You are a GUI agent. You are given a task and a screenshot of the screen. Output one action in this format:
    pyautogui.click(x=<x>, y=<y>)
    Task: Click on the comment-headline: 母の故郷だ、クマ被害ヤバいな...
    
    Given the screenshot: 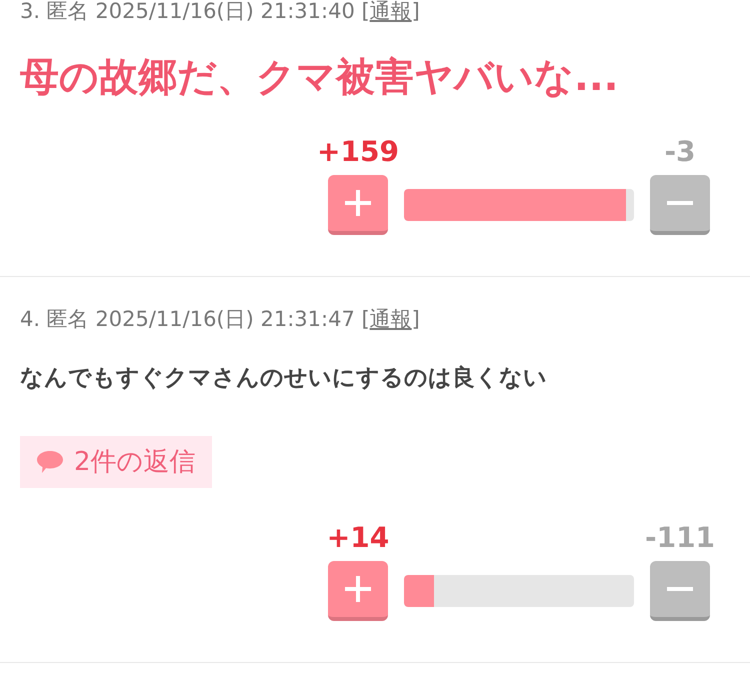 What is the action you would take?
    pyautogui.click(x=319, y=78)
    